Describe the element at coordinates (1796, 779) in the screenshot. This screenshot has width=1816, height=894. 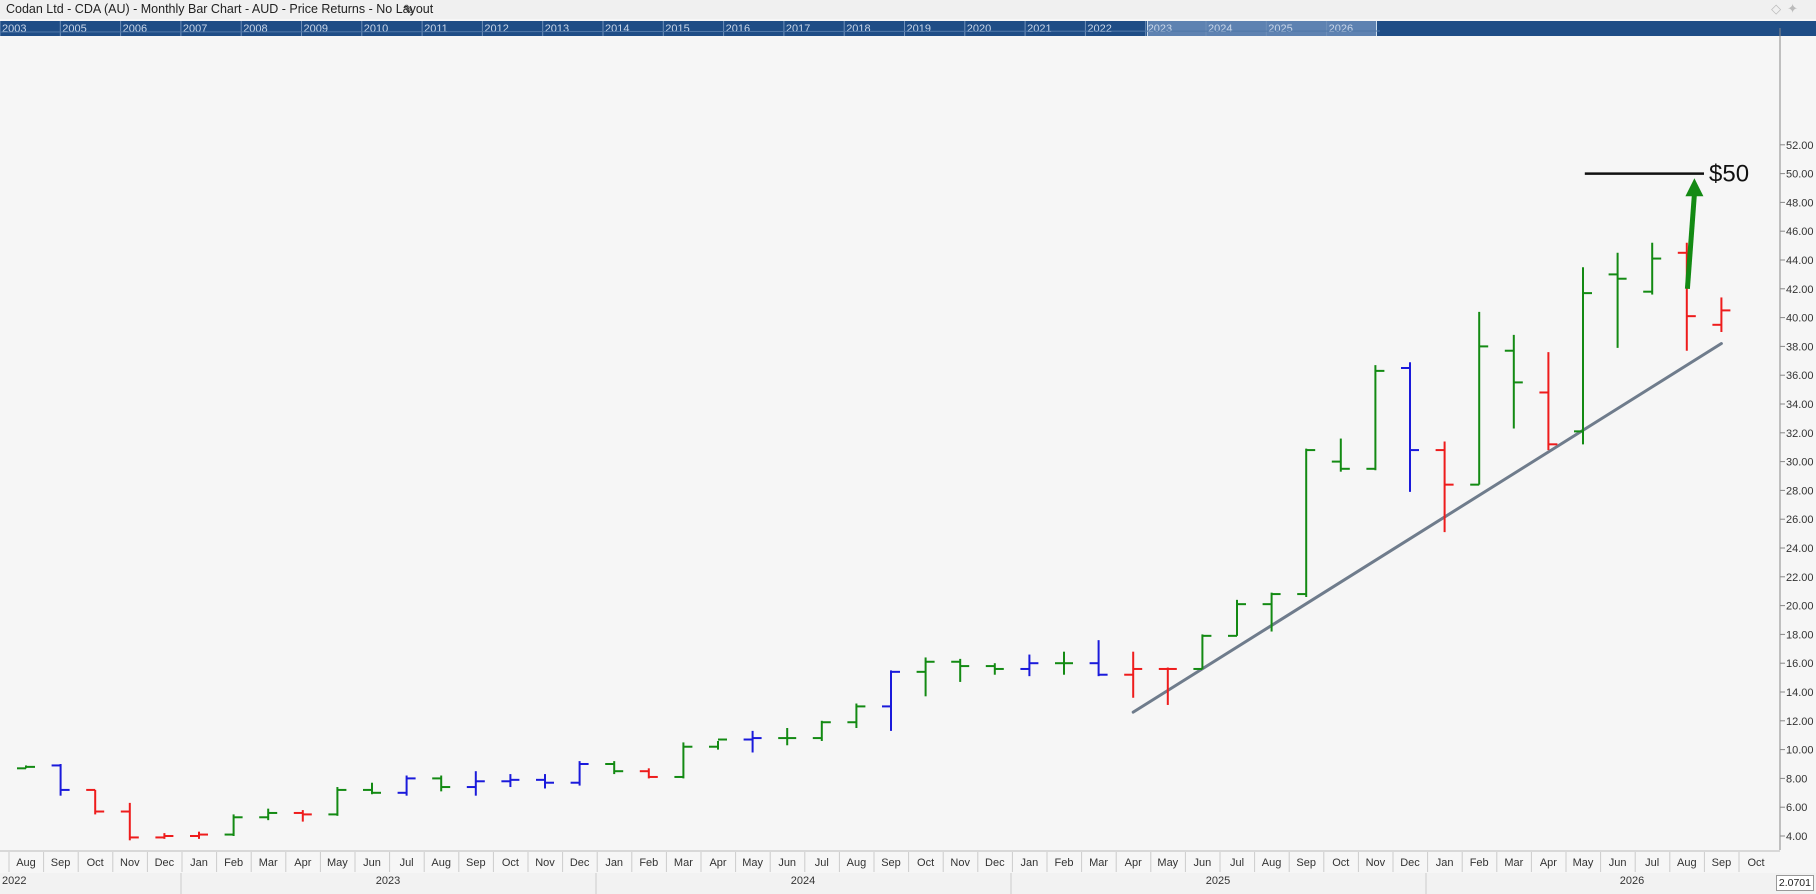
I see `y-tick-label: 8.00` at that location.